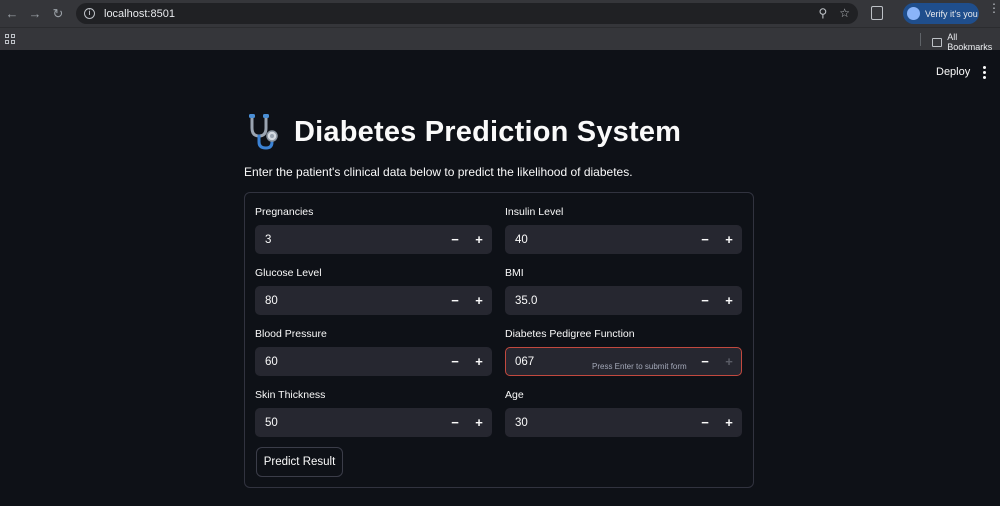  Describe the element at coordinates (290, 395) in the screenshot. I see `skin-thickness-label: Skin Thickness` at that location.